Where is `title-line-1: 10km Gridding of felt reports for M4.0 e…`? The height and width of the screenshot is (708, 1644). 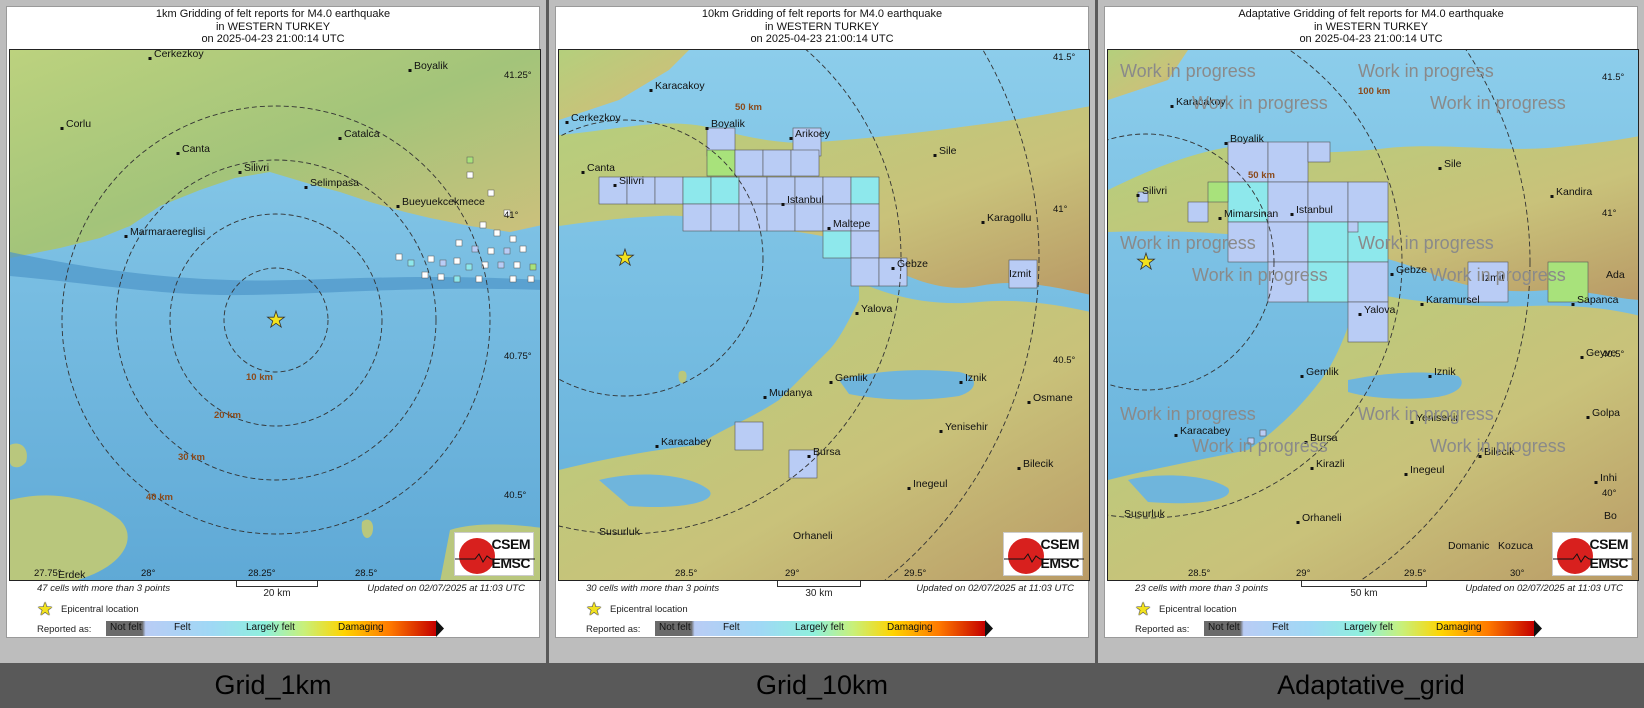
title-line-1: 10km Gridding of felt reports for M4.0 e… is located at coordinates (822, 14).